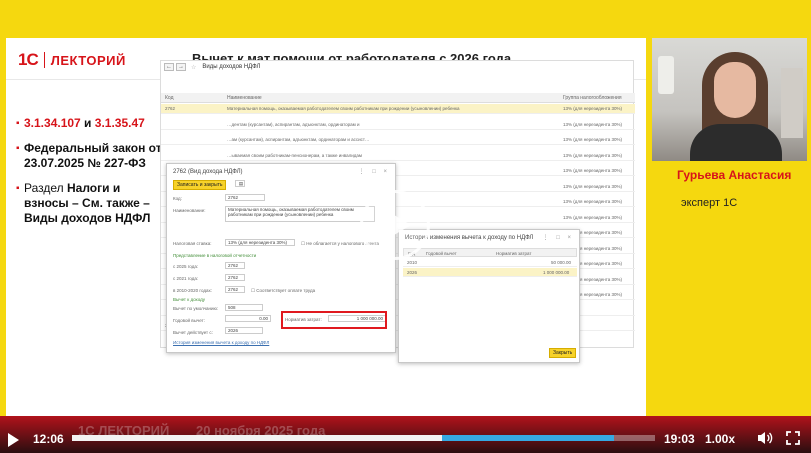 The height and width of the screenshot is (453, 811). I want to click on table-row: 2010 50 000.00, so click(490, 262).